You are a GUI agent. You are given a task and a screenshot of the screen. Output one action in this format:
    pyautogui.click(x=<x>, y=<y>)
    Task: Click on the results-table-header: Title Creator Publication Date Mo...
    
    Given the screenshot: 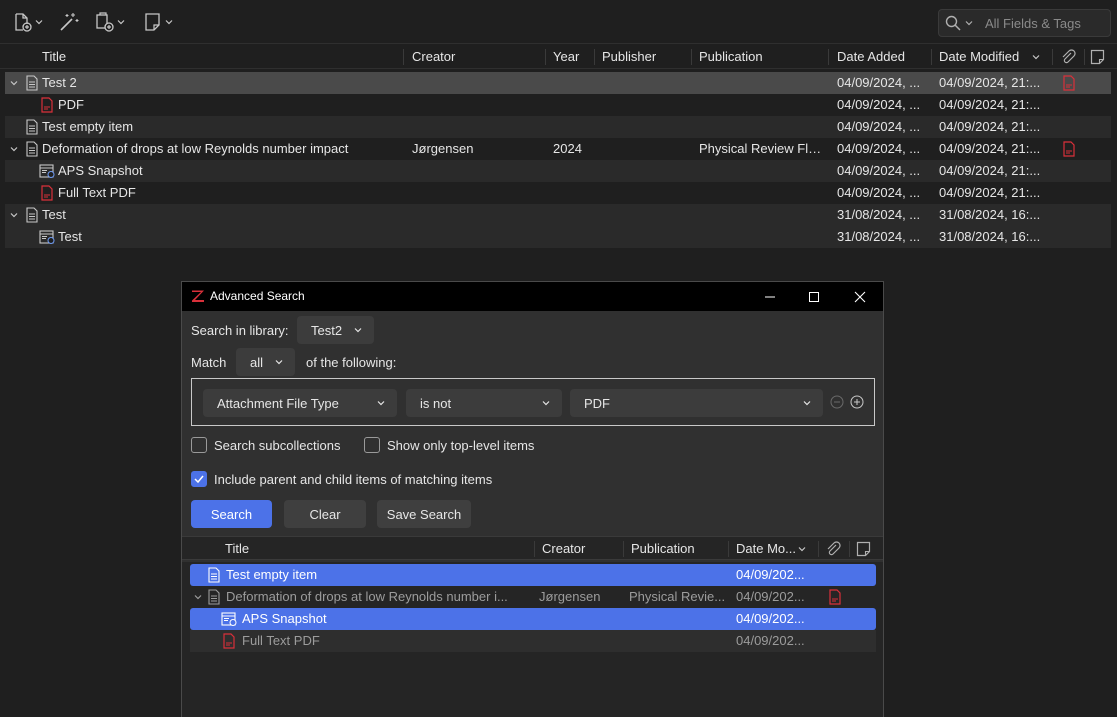 What is the action you would take?
    pyautogui.click(x=532, y=548)
    